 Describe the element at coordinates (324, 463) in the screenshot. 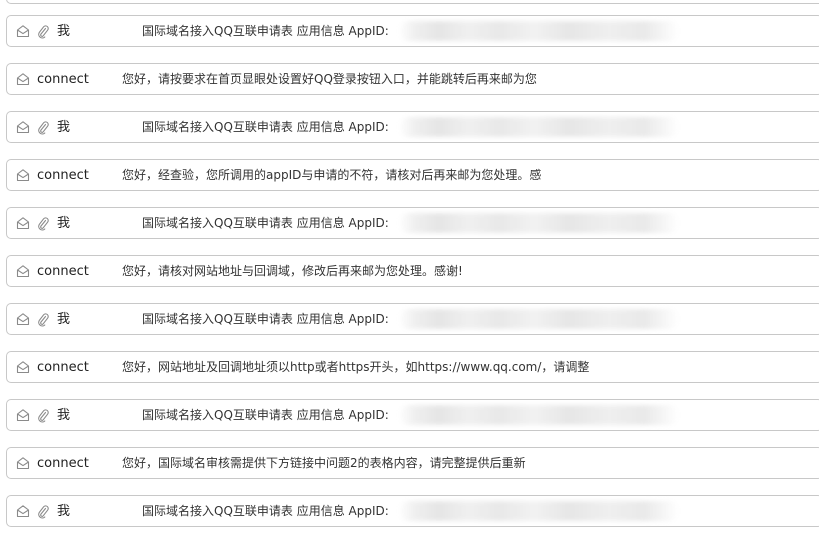

I see `message-subject: 您好，国际域名审核需提供下方链接中问题2的表格内容，请完整提供后重新` at that location.